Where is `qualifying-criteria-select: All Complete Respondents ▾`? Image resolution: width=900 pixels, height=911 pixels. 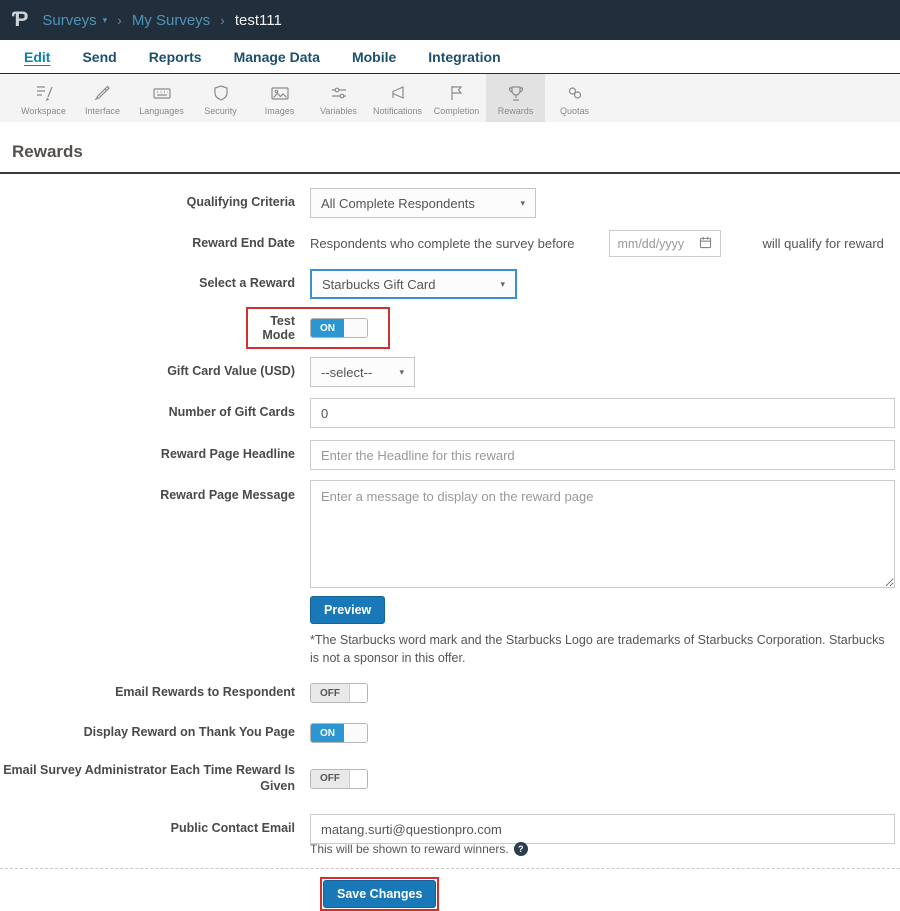 qualifying-criteria-select: All Complete Respondents ▾ is located at coordinates (423, 203).